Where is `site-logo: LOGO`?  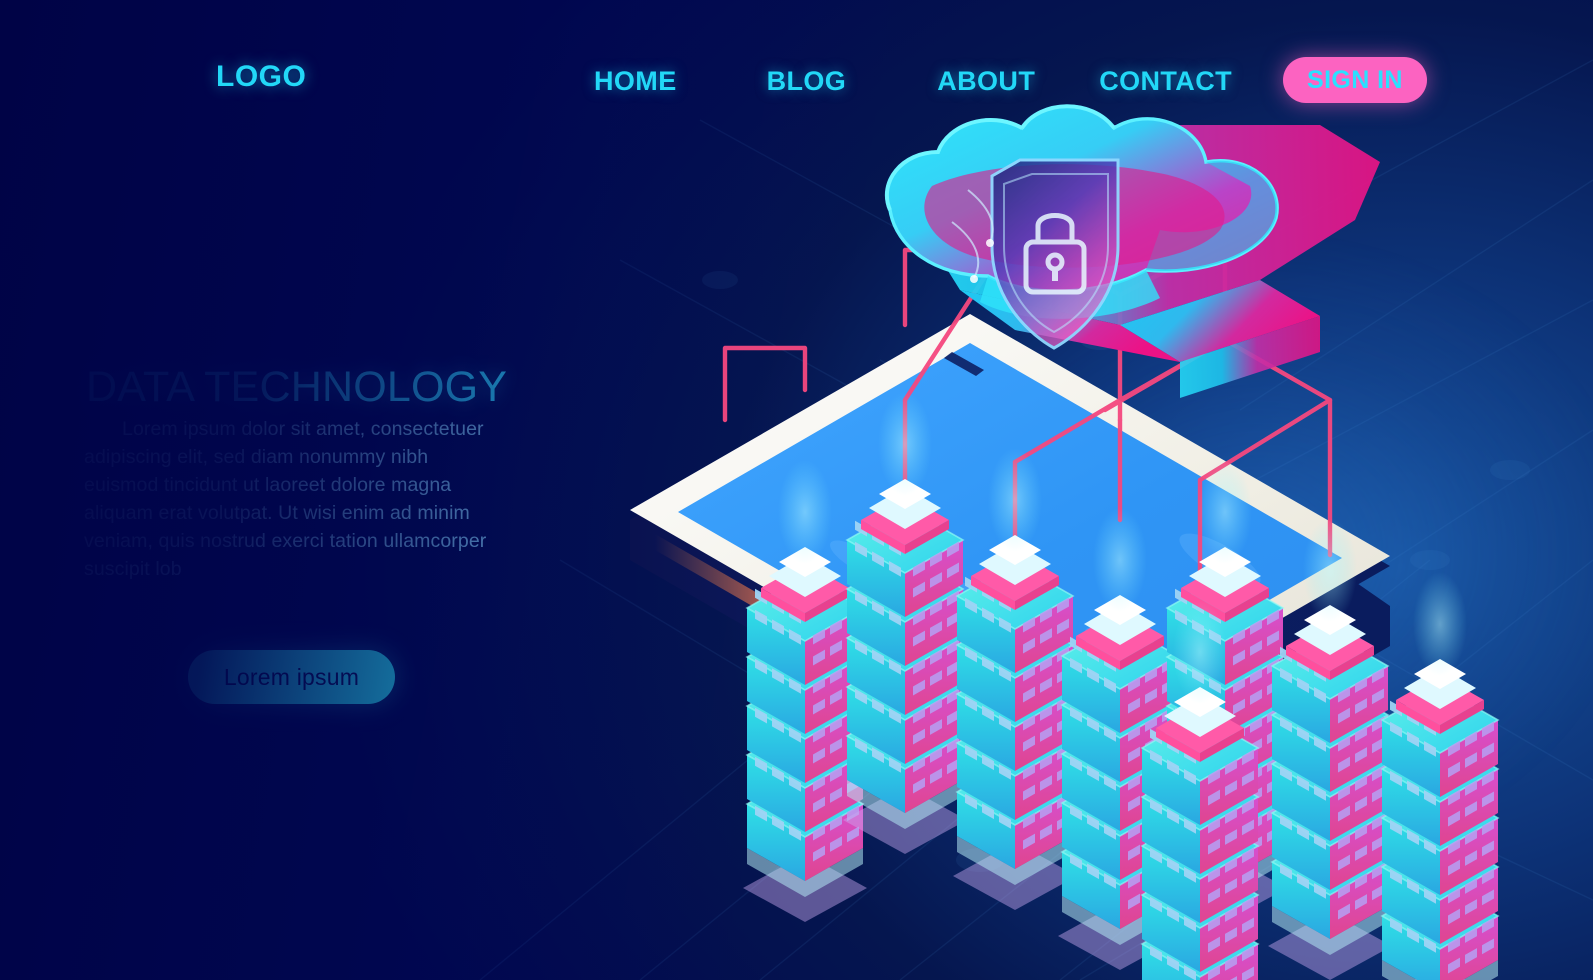 site-logo: LOGO is located at coordinates (261, 77).